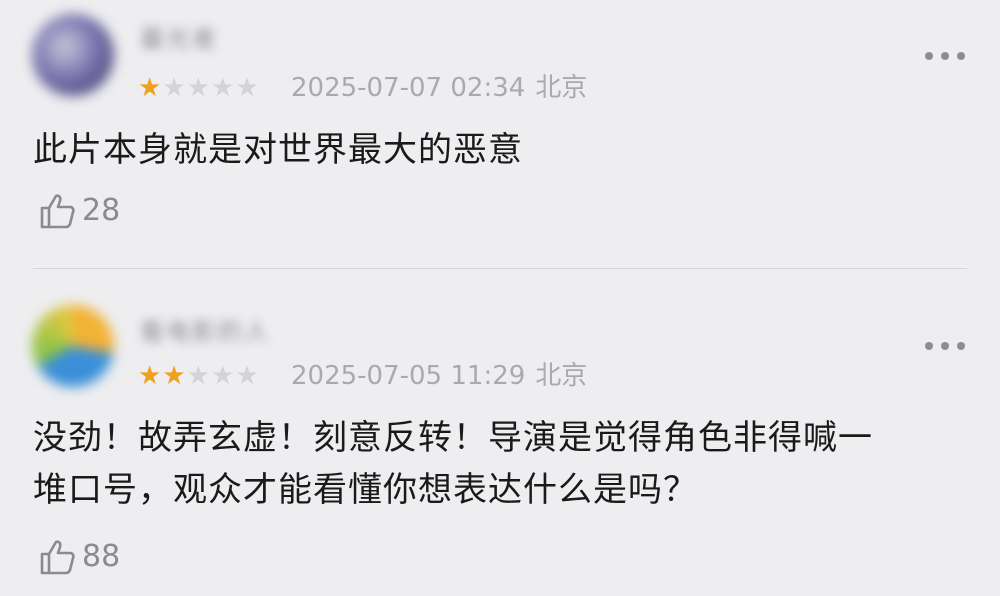 Image resolution: width=1000 pixels, height=596 pixels. What do you see at coordinates (79, 211) in the screenshot?
I see `like-button: 28` at bounding box center [79, 211].